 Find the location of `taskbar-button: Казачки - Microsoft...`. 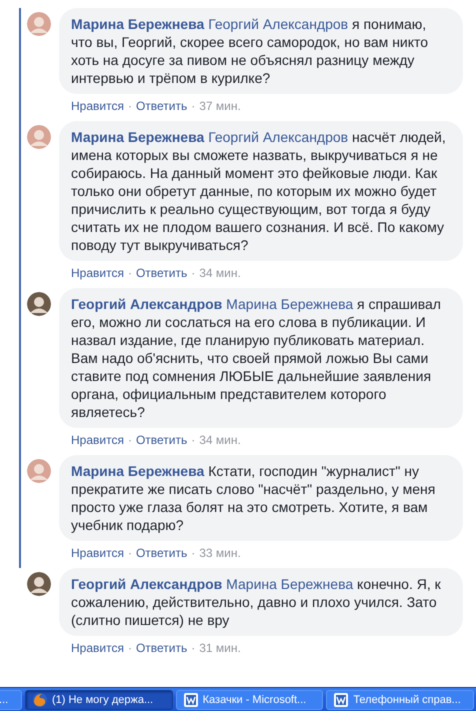

taskbar-button: Казачки - Microsoft... is located at coordinates (250, 700).